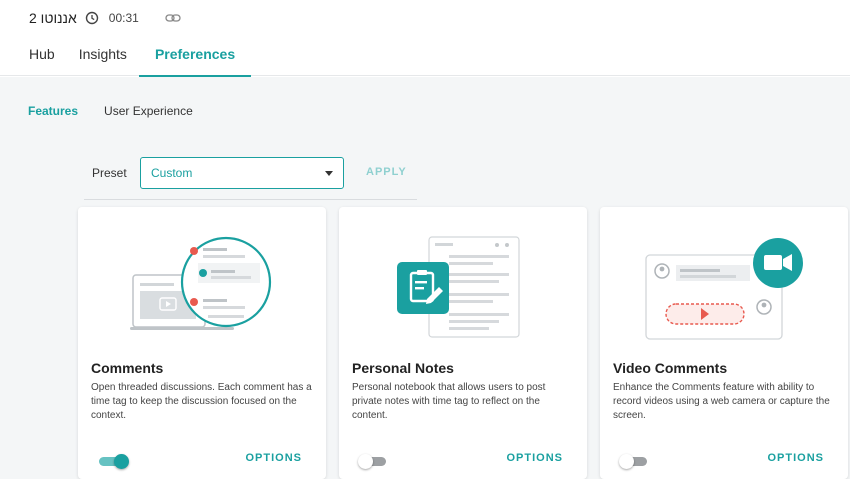 The image size is (850, 479). Describe the element at coordinates (329, 173) in the screenshot. I see `caret-down-icon` at that location.